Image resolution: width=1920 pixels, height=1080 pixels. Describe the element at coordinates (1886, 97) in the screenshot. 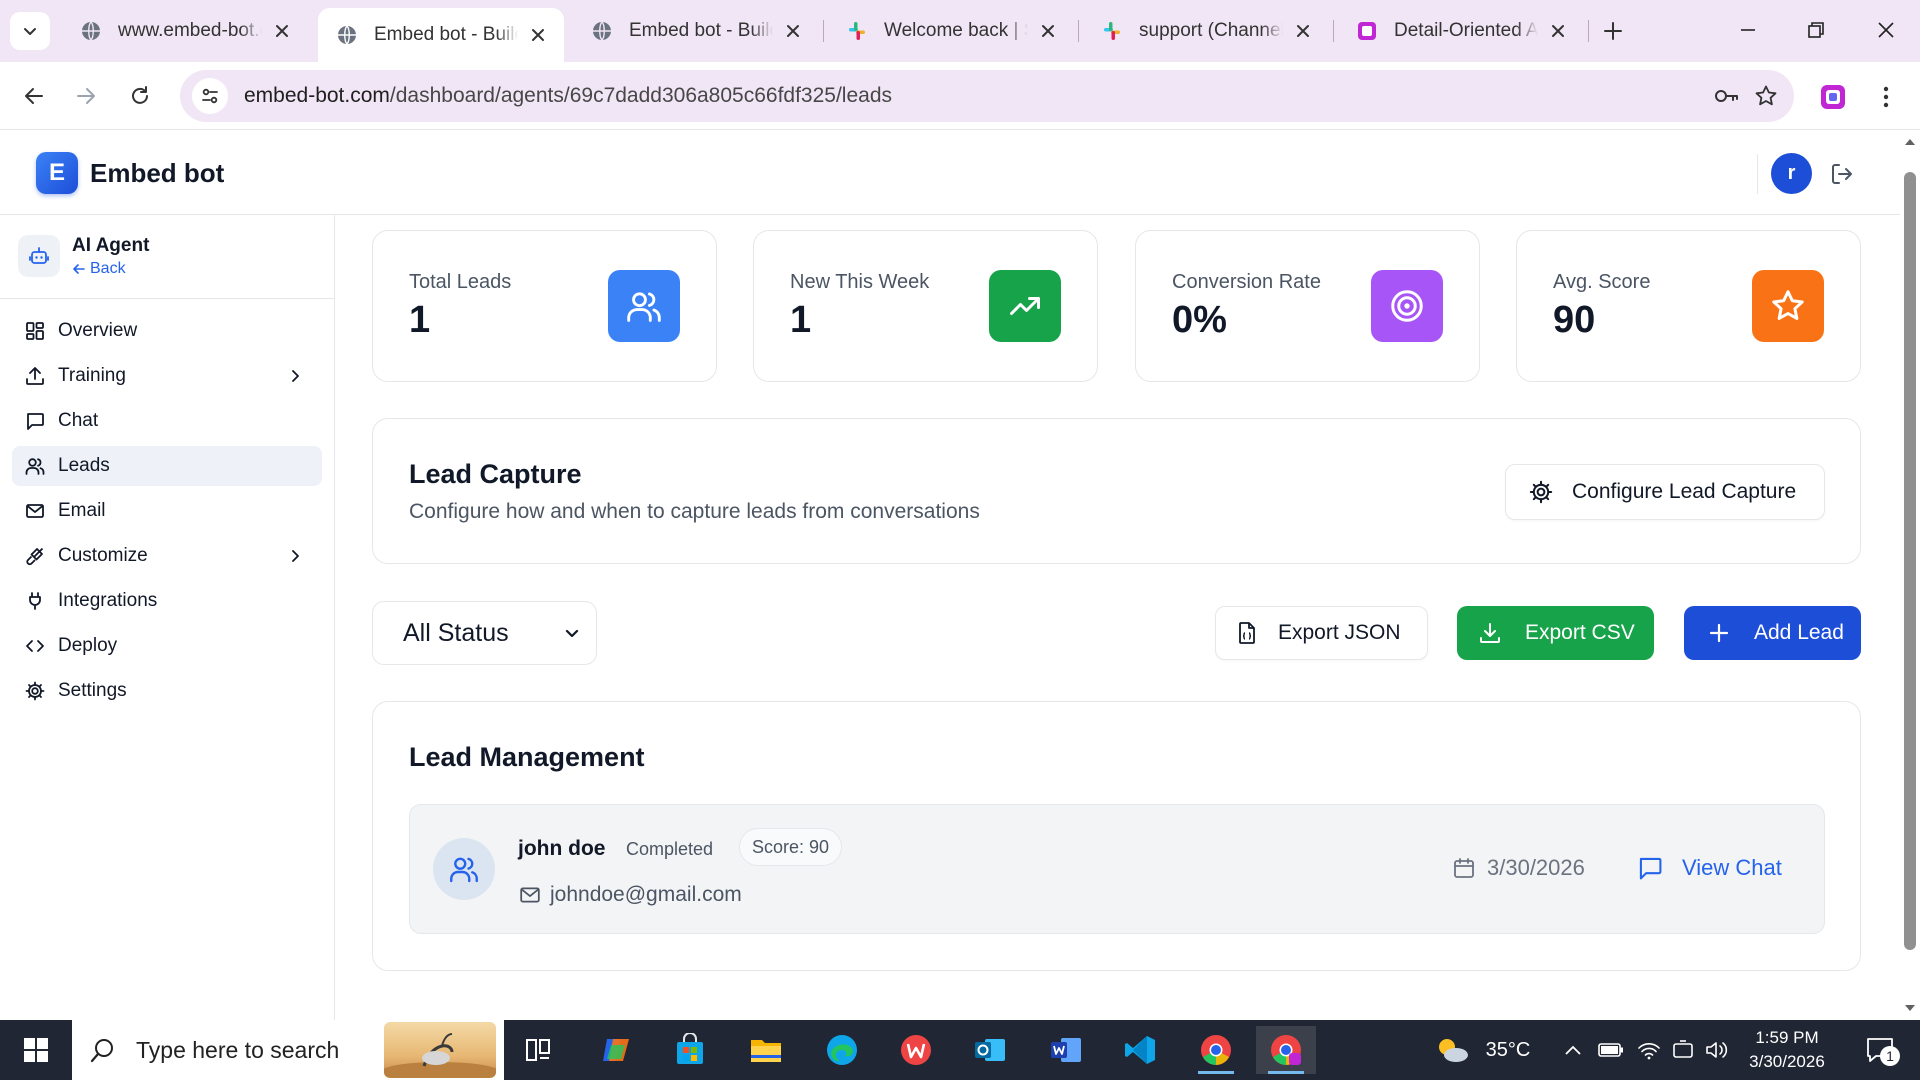

I see `browser-menu-button` at that location.